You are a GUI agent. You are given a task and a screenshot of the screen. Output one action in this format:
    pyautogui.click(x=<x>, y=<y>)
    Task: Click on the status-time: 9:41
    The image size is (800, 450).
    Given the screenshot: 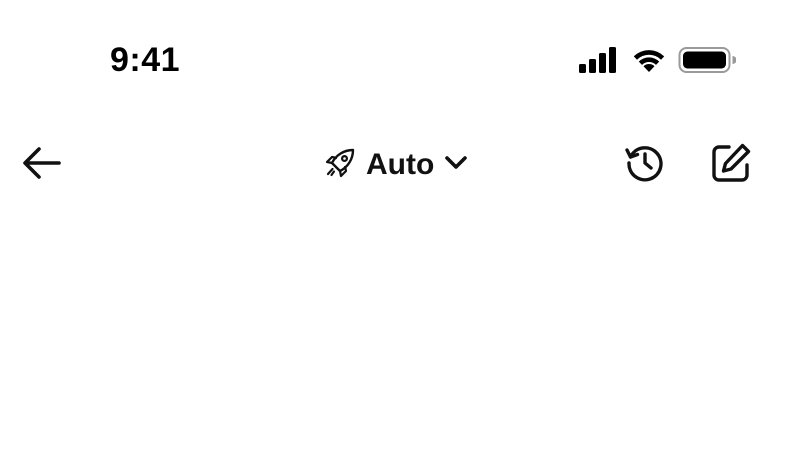 What is the action you would take?
    pyautogui.click(x=145, y=60)
    